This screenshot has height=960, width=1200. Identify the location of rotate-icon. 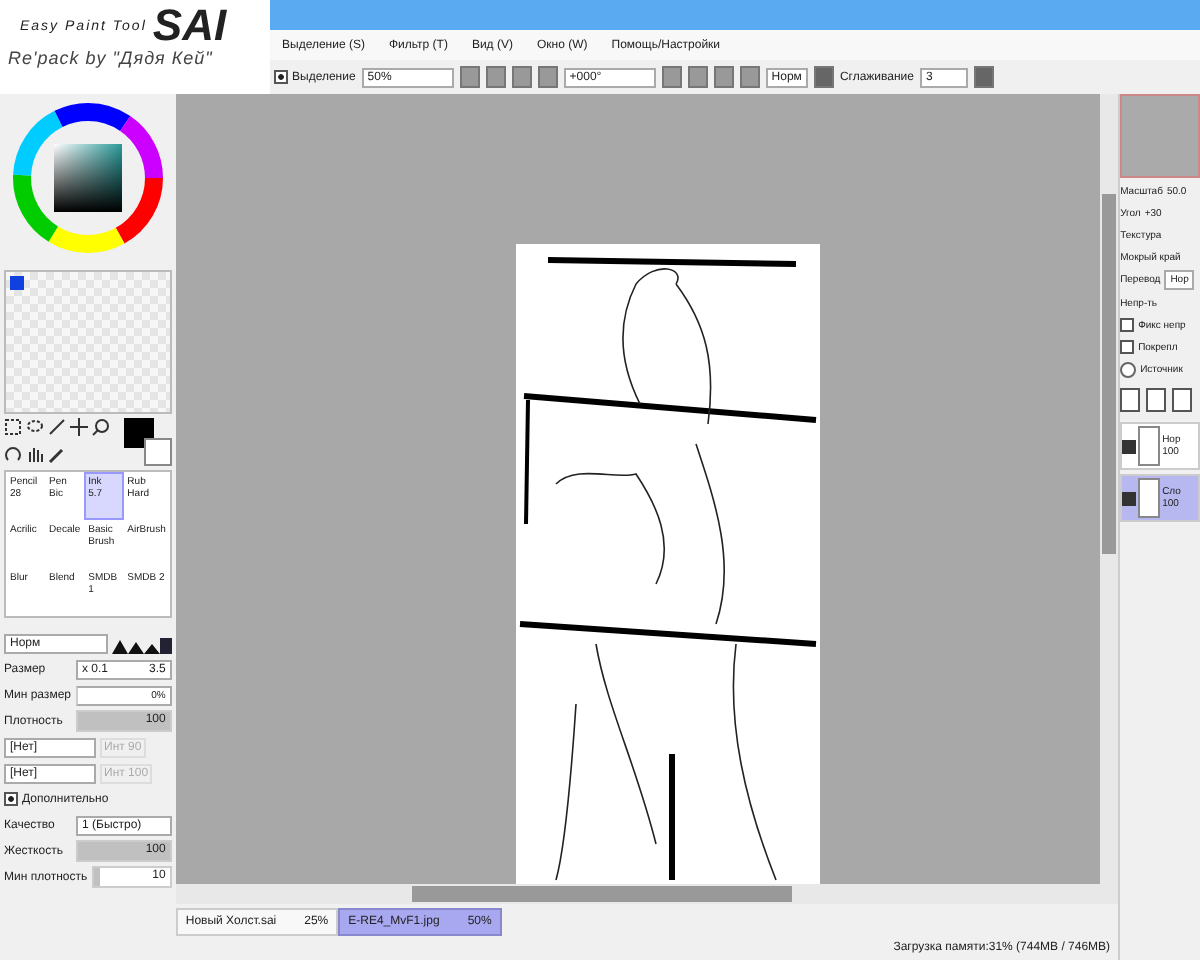
(13, 454).